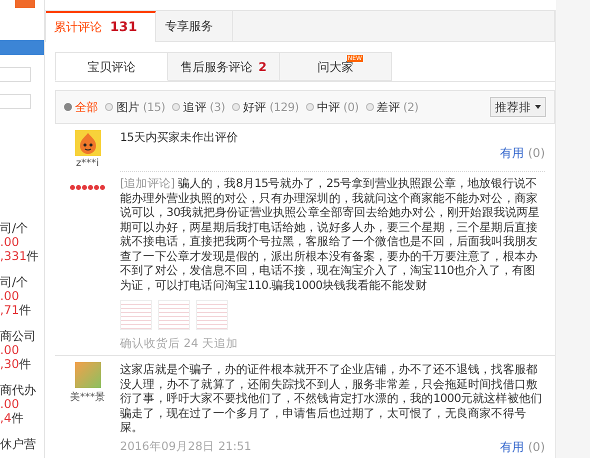 The height and width of the screenshot is (458, 590). What do you see at coordinates (388, 107) in the screenshot?
I see `filter-label: 差评` at bounding box center [388, 107].